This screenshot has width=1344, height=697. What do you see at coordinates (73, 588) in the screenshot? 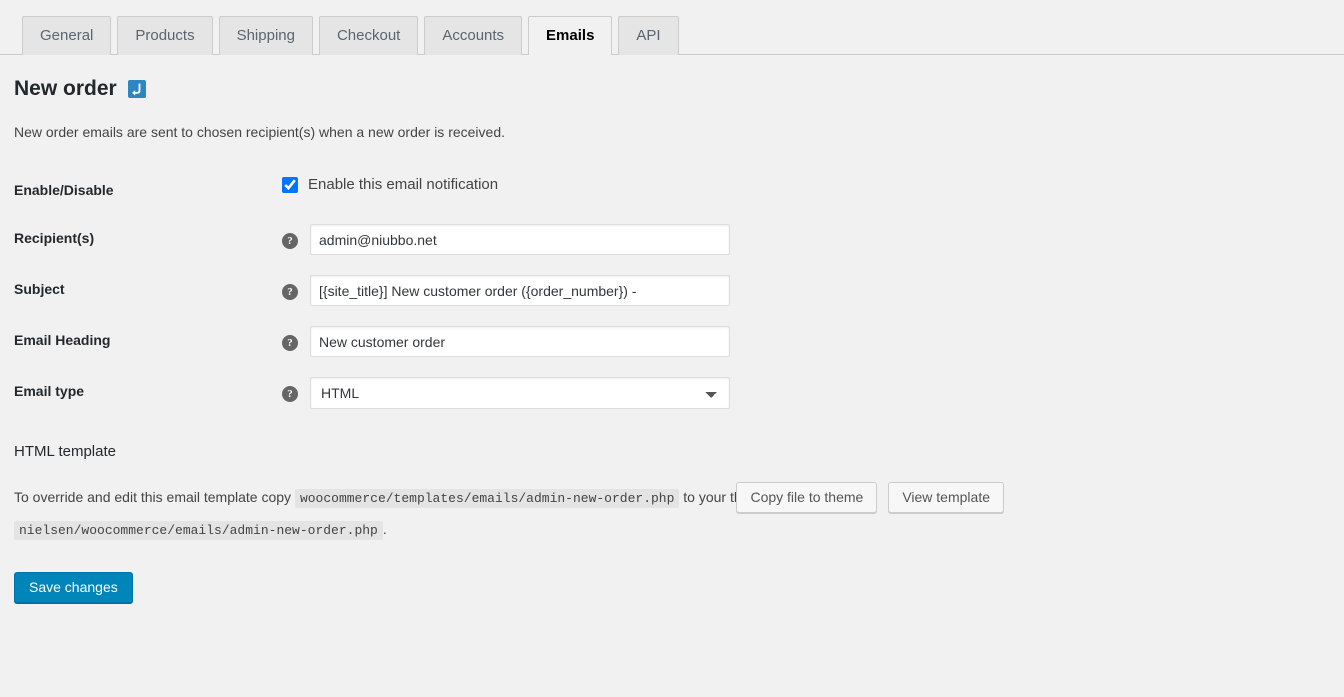
I see `save-changes-button: Save changes` at bounding box center [73, 588].